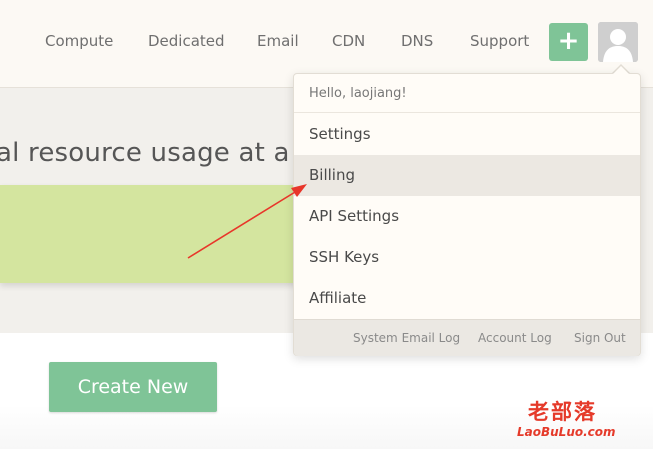 This screenshot has width=653, height=449. What do you see at coordinates (278, 41) in the screenshot?
I see `nav-link-email: Email` at bounding box center [278, 41].